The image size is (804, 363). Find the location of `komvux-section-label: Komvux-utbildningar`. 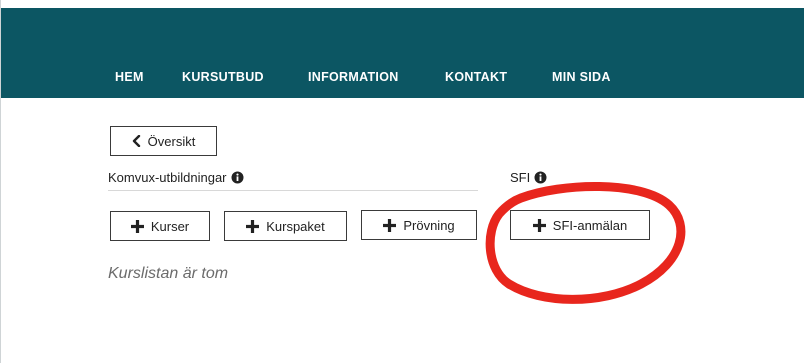

komvux-section-label: Komvux-utbildningar is located at coordinates (176, 177).